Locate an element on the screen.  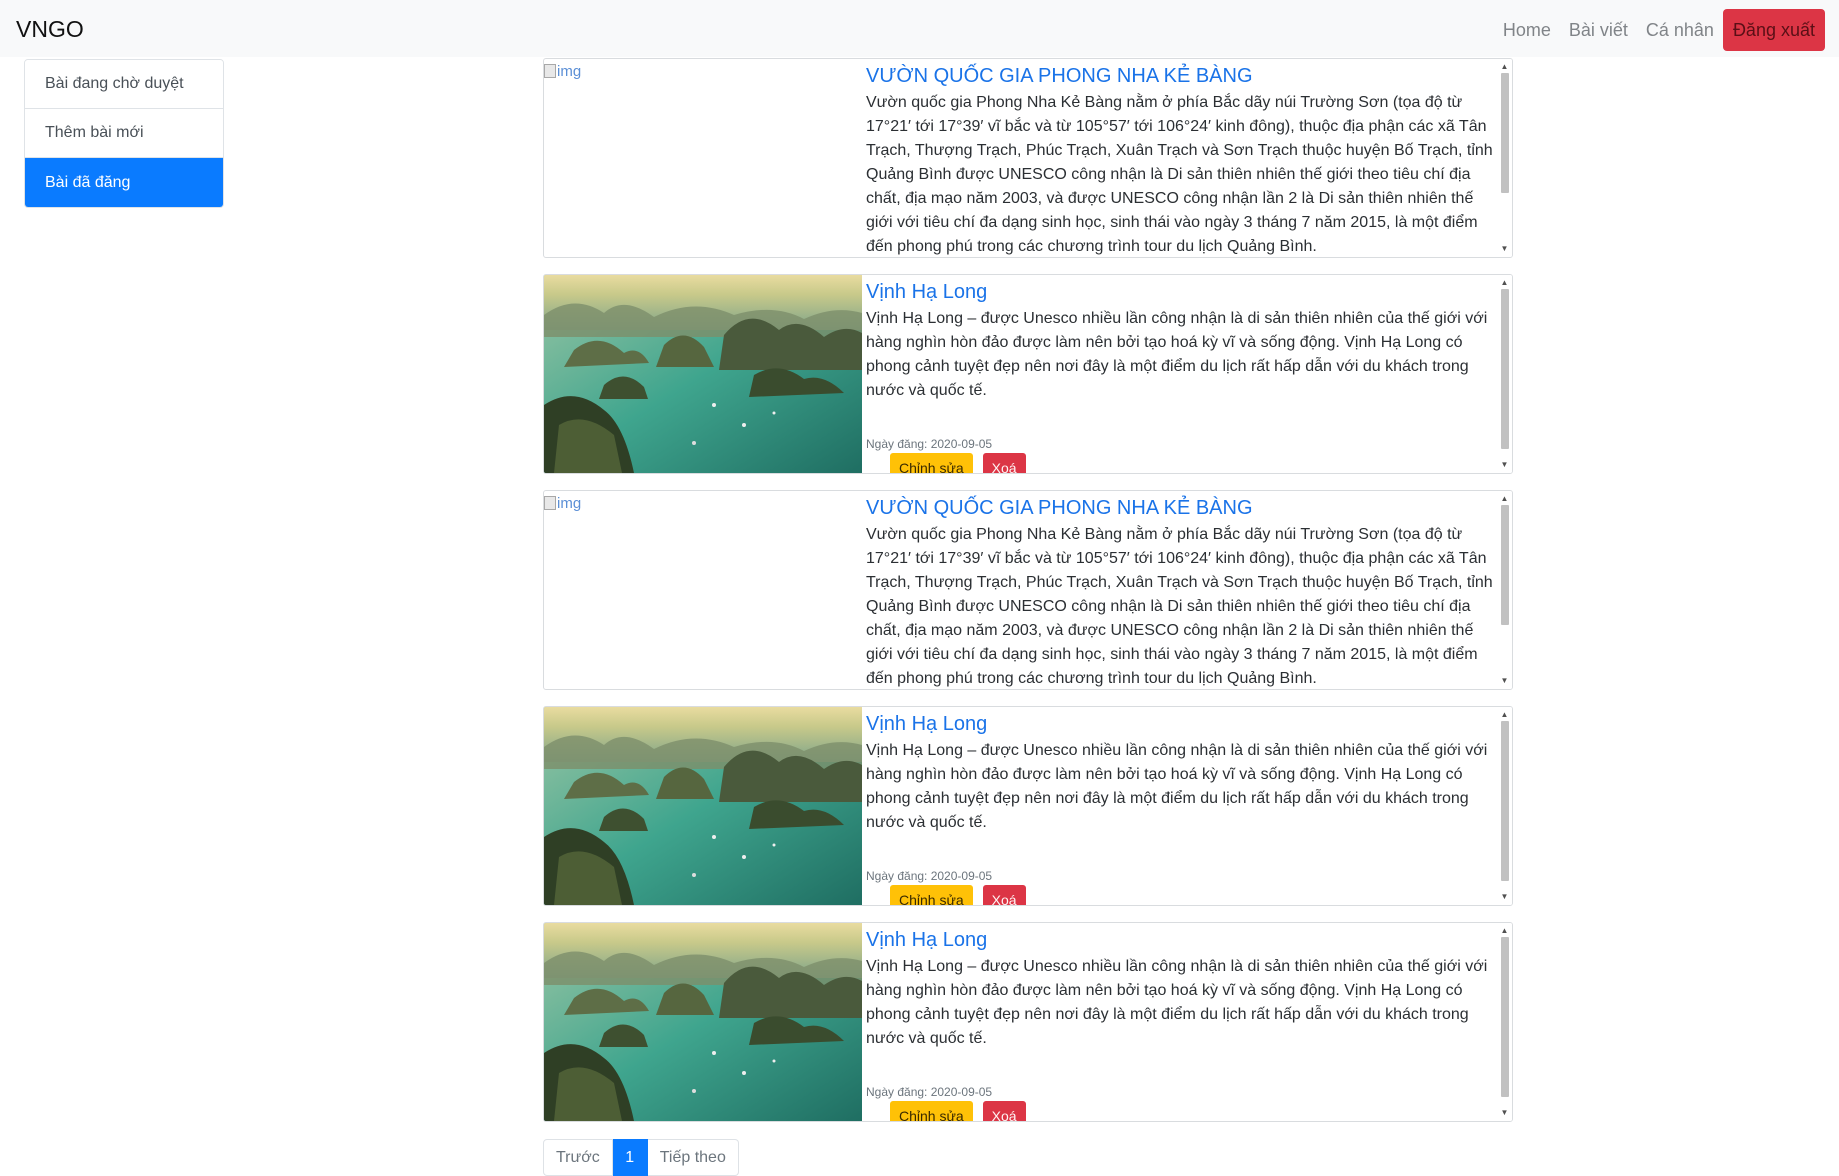
logout-button: Đăng xuất is located at coordinates (1773, 30).